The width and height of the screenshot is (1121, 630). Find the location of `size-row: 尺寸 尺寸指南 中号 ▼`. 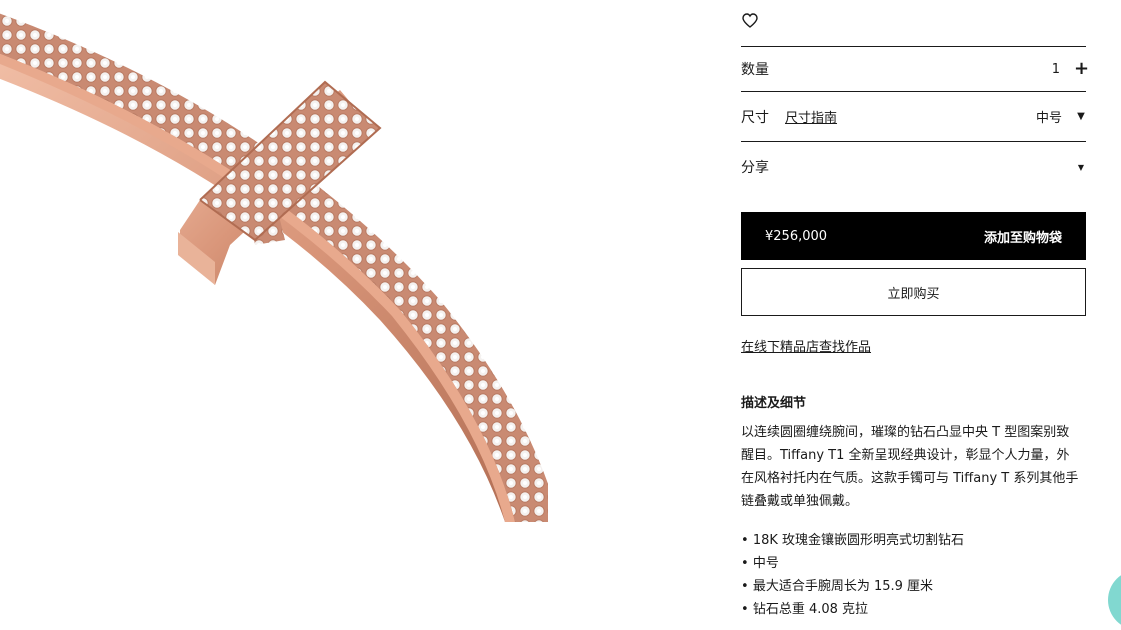

size-row: 尺寸 尺寸指南 中号 ▼ is located at coordinates (913, 117).